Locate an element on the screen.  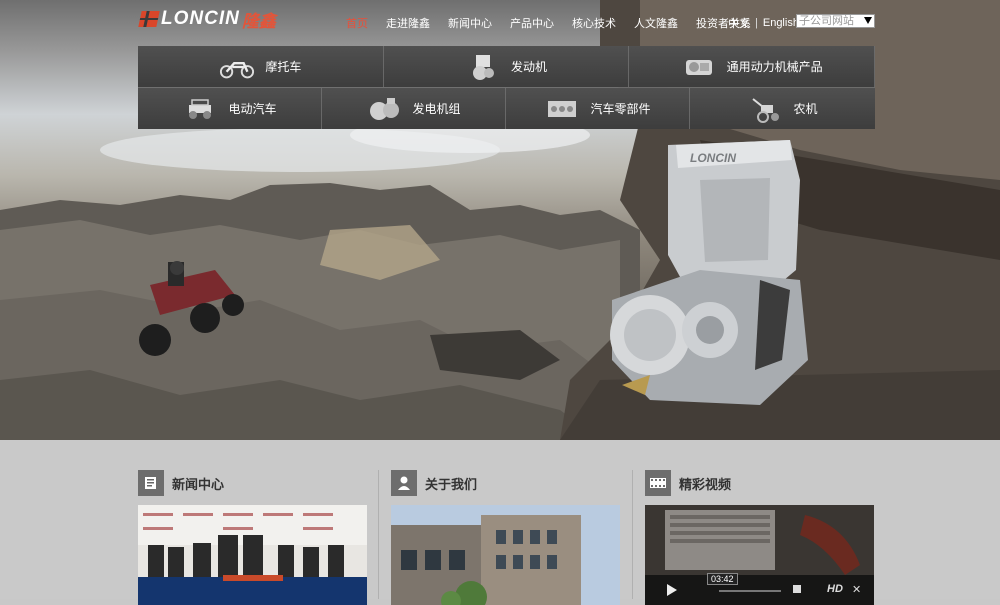
menu-item-agricultural-machinery: 农机 is located at coordinates (782, 108).